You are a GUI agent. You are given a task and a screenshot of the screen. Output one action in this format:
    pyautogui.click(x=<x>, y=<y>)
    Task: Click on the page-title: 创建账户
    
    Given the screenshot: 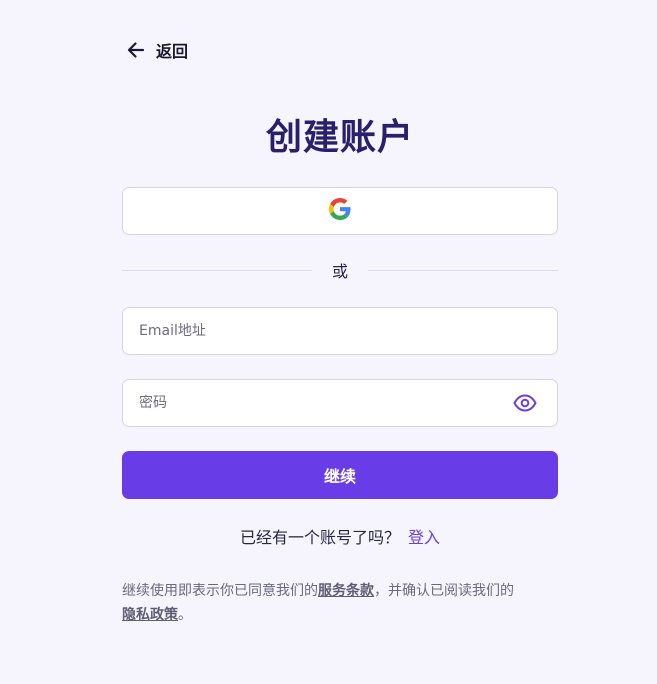 What is the action you would take?
    pyautogui.click(x=339, y=137)
    